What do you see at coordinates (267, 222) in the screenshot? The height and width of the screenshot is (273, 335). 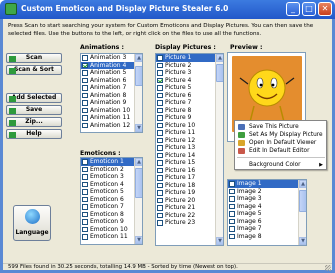 I see `list-item: Image 6` at bounding box center [267, 222].